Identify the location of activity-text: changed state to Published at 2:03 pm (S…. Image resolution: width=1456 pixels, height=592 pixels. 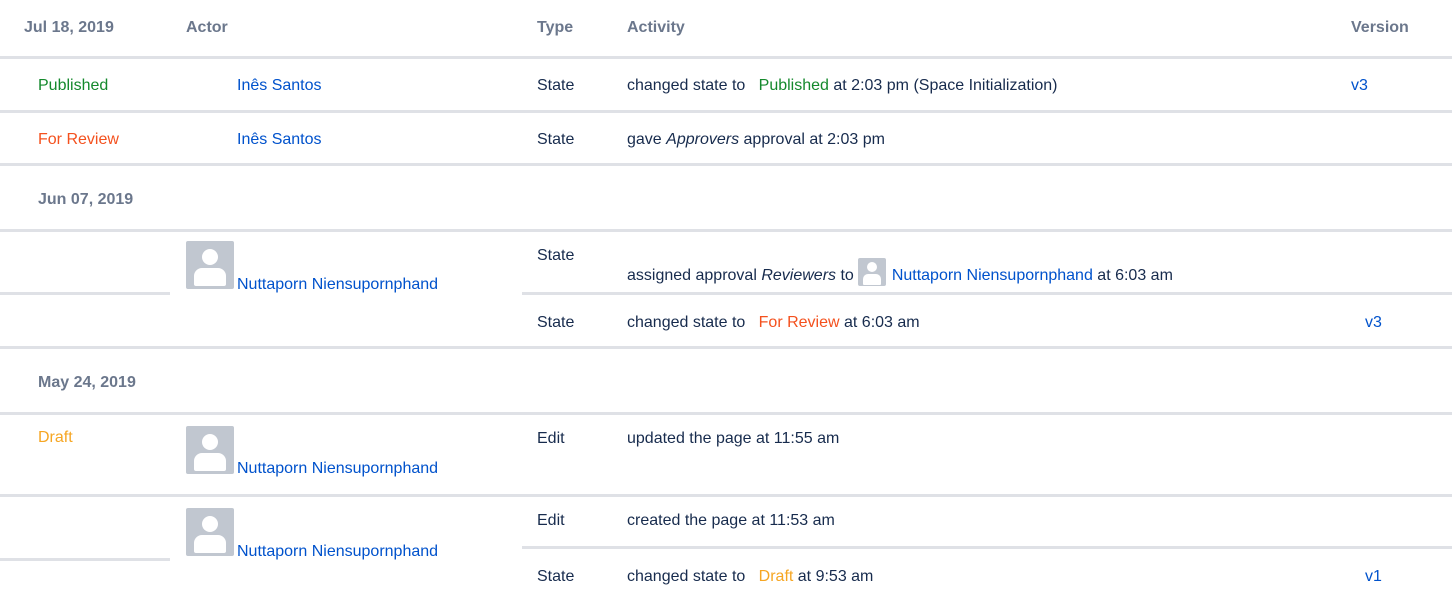
(842, 86).